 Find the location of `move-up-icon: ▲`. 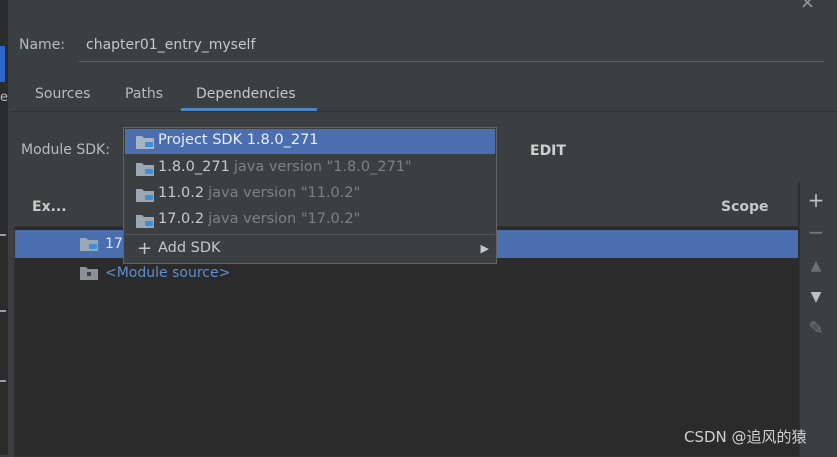

move-up-icon: ▲ is located at coordinates (816, 266).